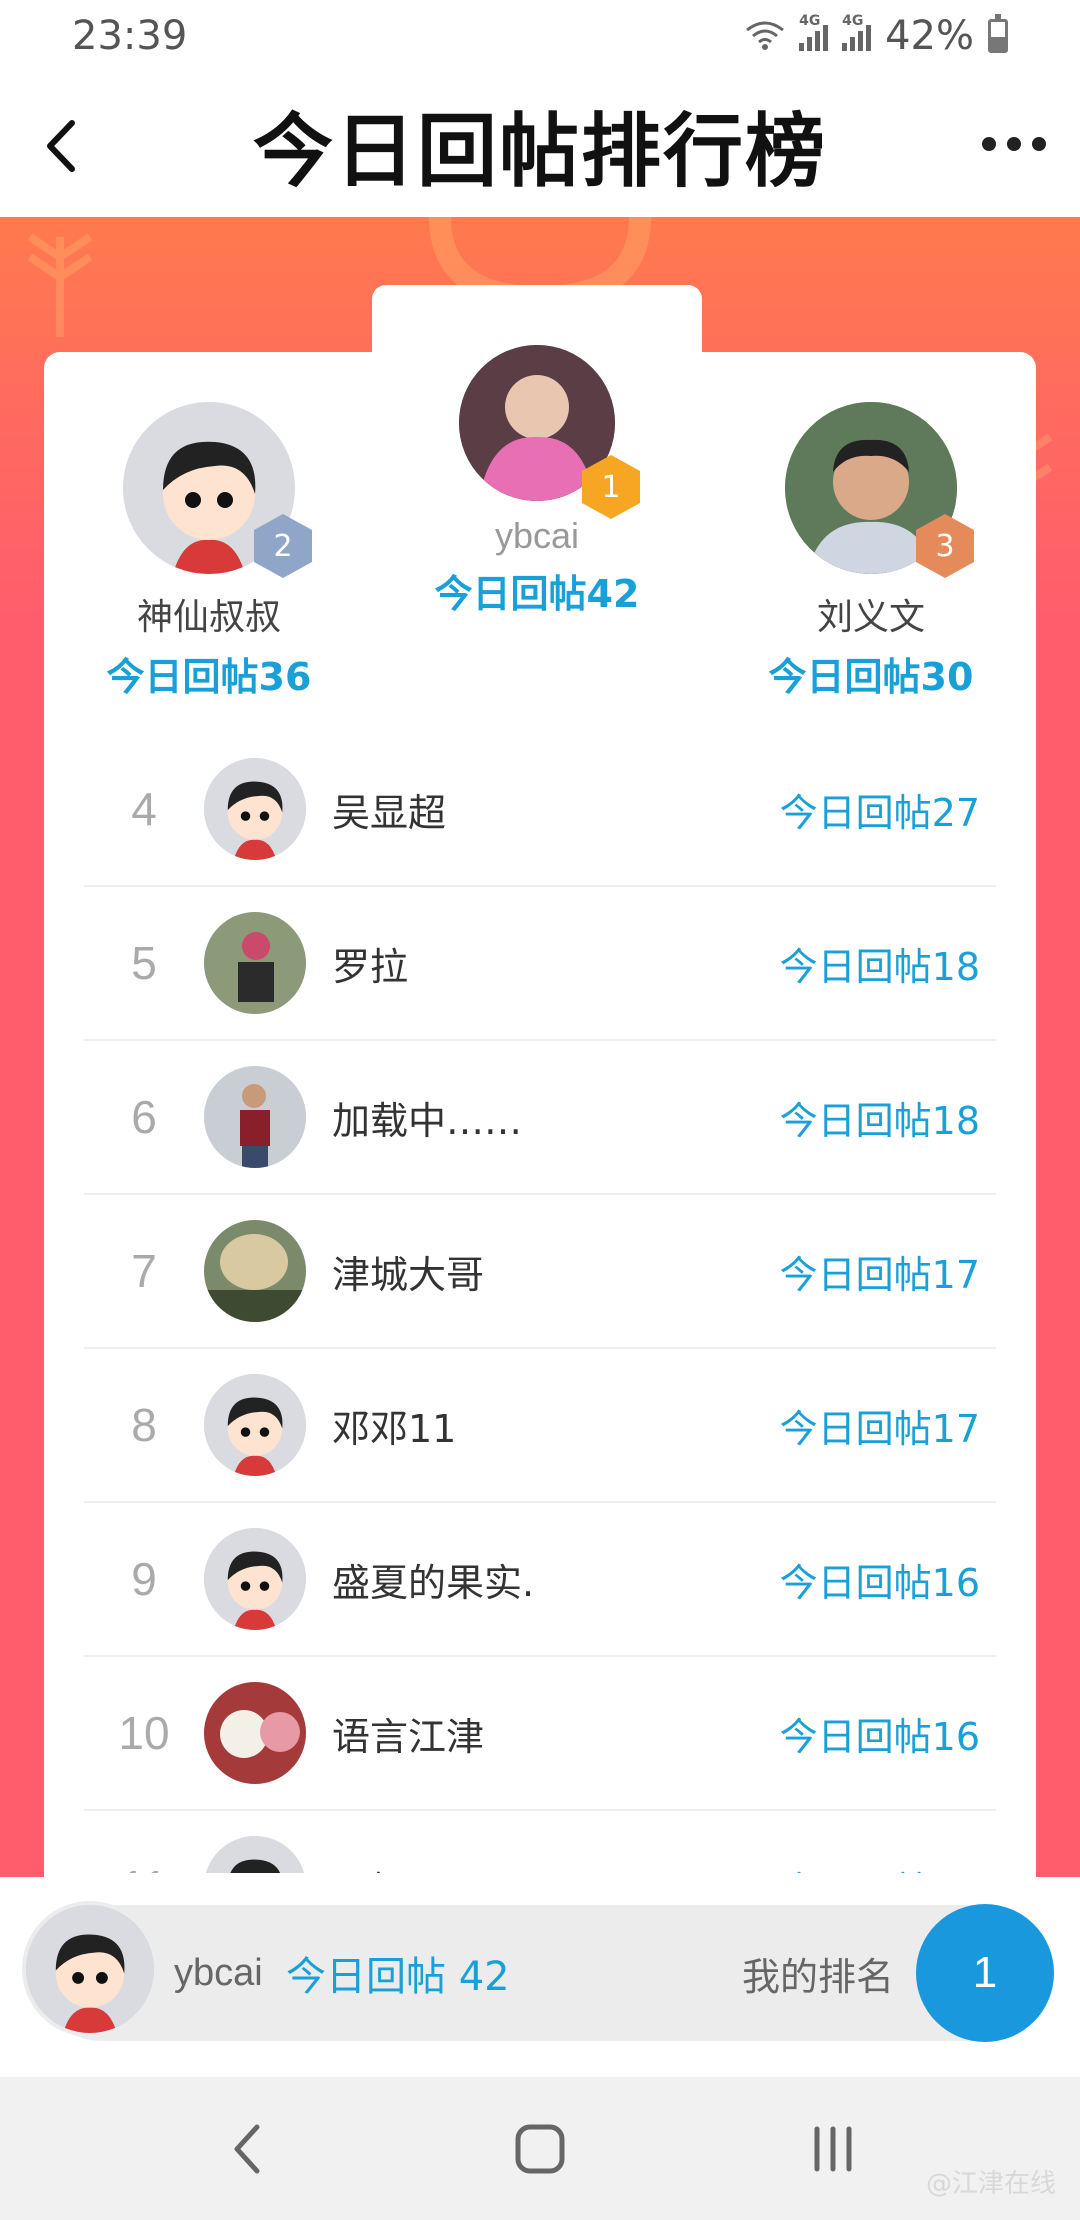 The image size is (1080, 2220). Describe the element at coordinates (218, 1972) in the screenshot. I see `my-name: ybcai` at that location.